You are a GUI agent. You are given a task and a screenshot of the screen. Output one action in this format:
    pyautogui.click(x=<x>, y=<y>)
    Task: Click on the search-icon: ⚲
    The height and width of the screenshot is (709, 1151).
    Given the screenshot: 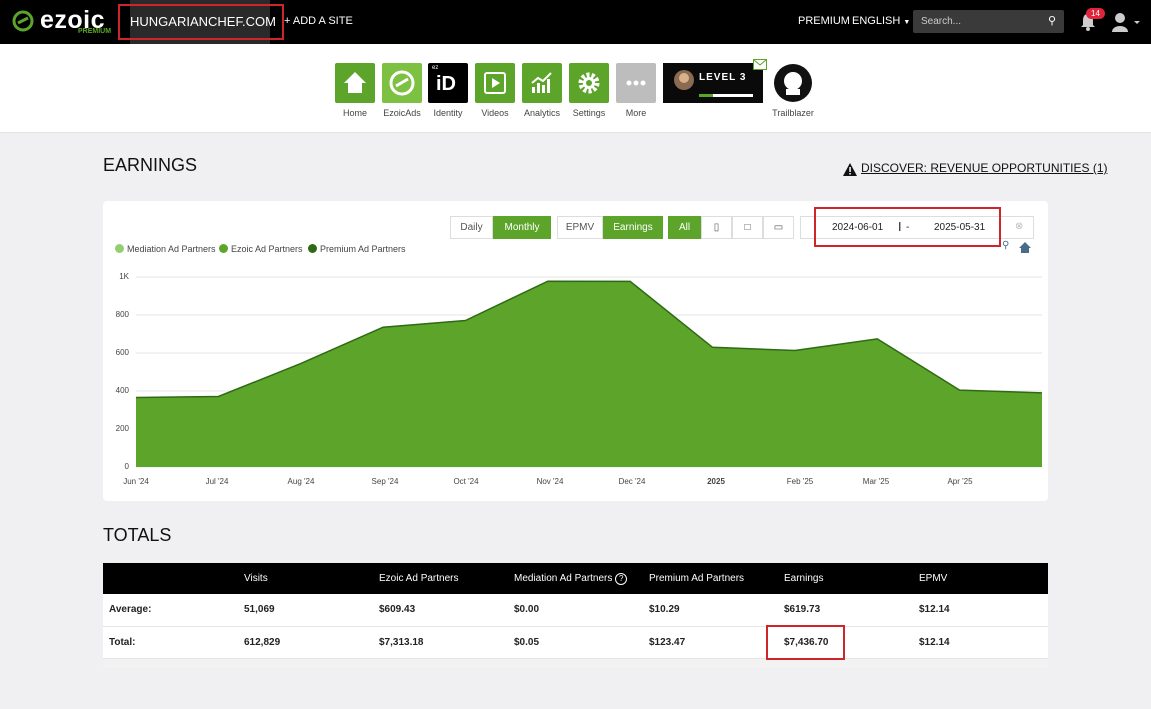 What is the action you would take?
    pyautogui.click(x=1051, y=21)
    